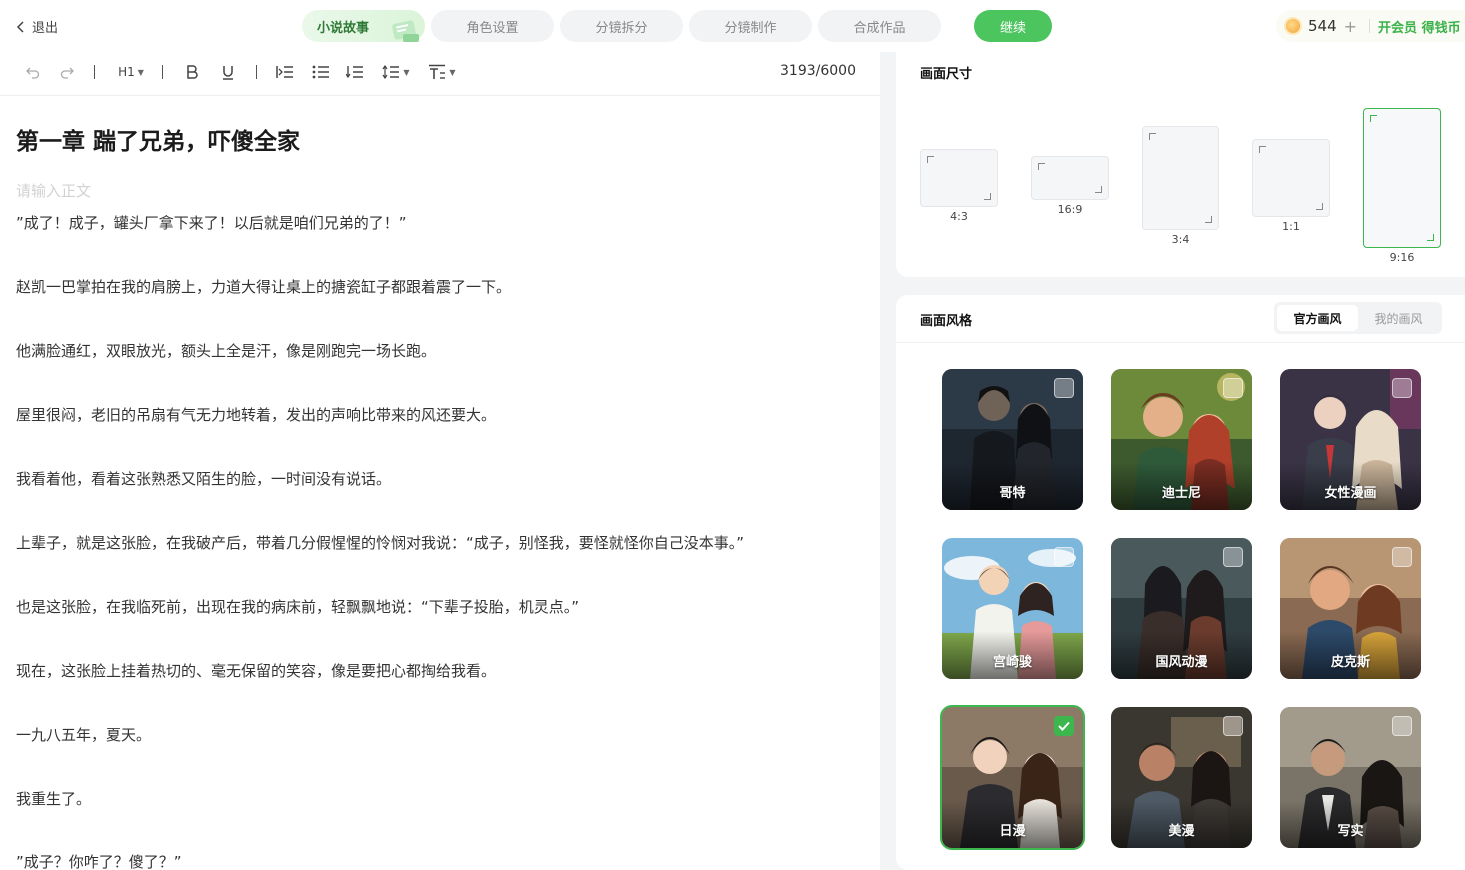  Describe the element at coordinates (888, 461) in the screenshot. I see `panel-divider` at that location.